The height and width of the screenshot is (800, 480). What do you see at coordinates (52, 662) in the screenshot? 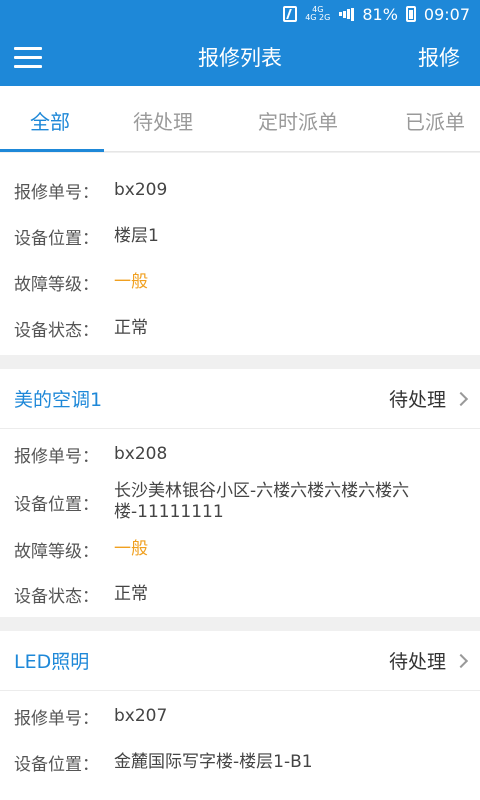
I see `device-name: LED照明` at bounding box center [52, 662].